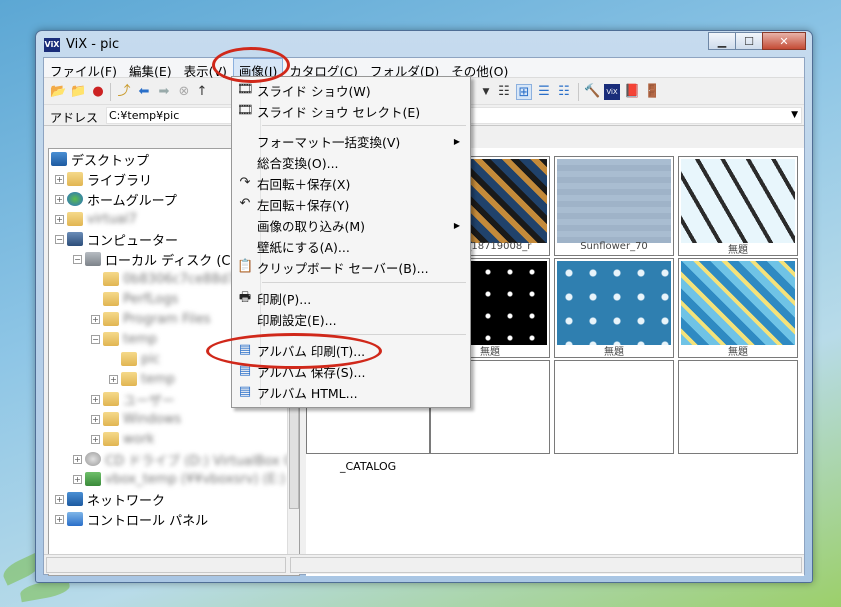 This screenshot has width=841, height=607. Describe the element at coordinates (75, 239) in the screenshot. I see `computer-icon` at that location.